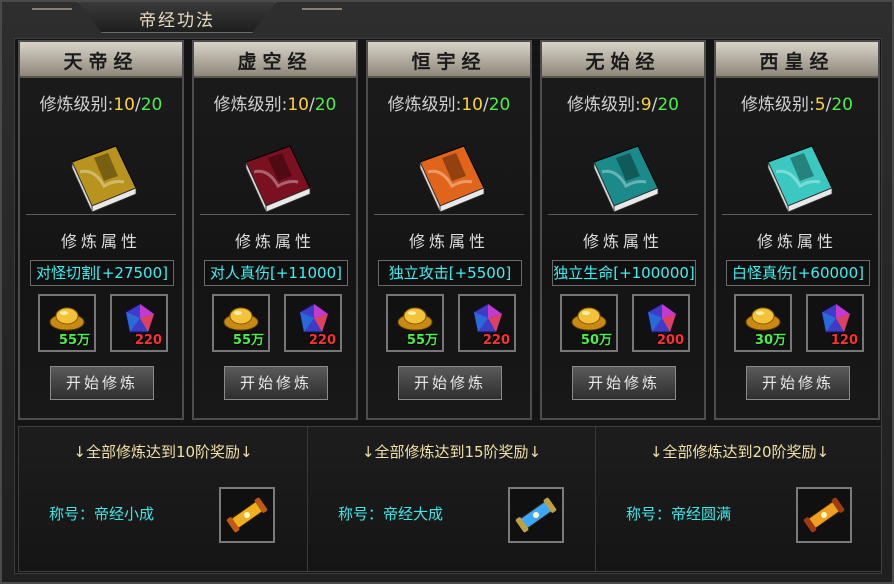 This screenshot has height=584, width=894. I want to click on card-title: 恒宇经, so click(449, 62).